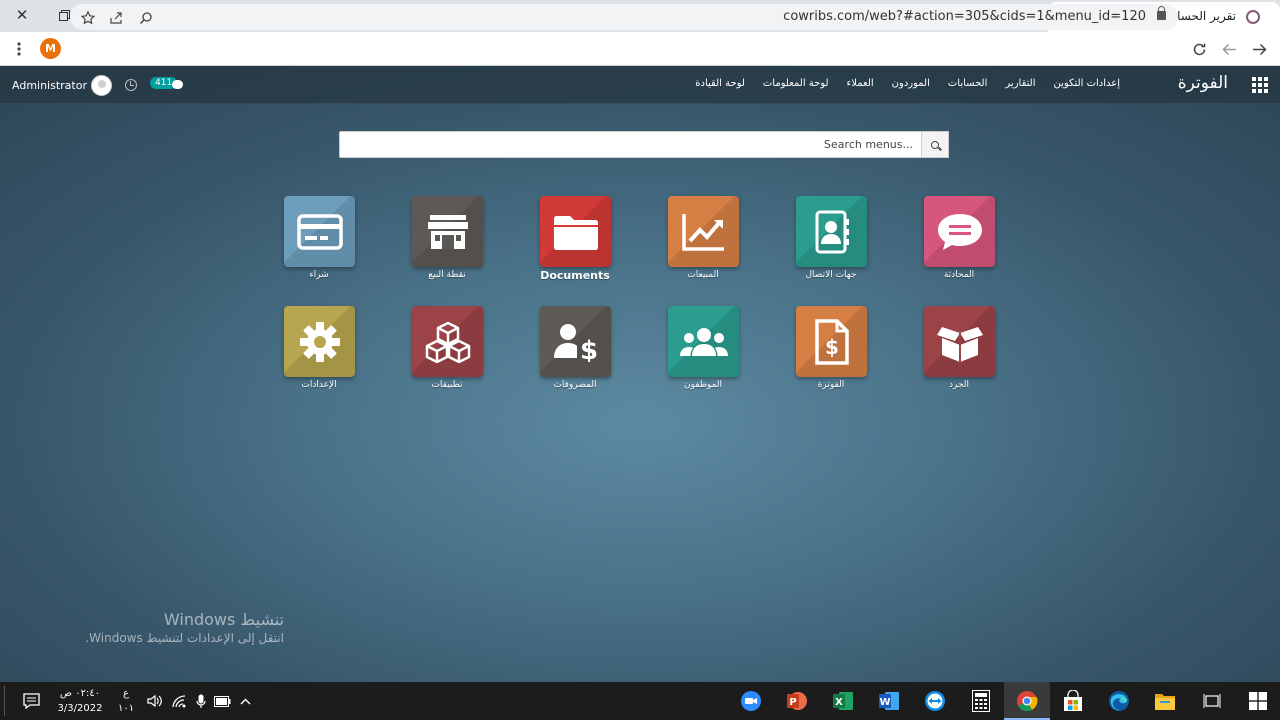 This screenshot has height=720, width=1280. Describe the element at coordinates (1212, 701) in the screenshot. I see `task-view-icon` at that location.